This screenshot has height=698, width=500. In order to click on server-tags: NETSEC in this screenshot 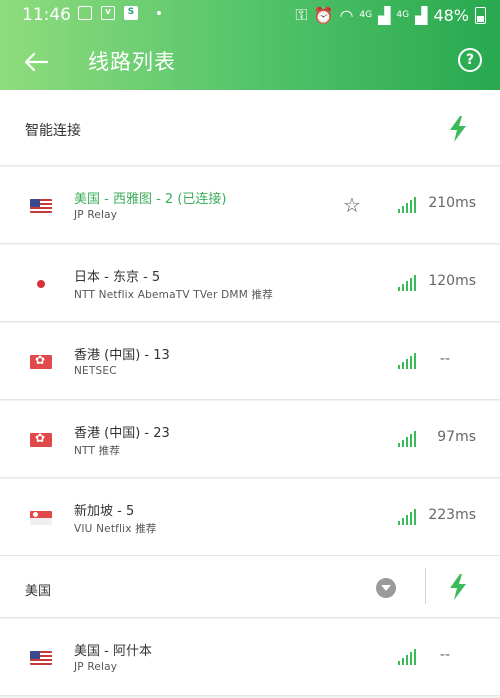, I will do `click(95, 371)`.